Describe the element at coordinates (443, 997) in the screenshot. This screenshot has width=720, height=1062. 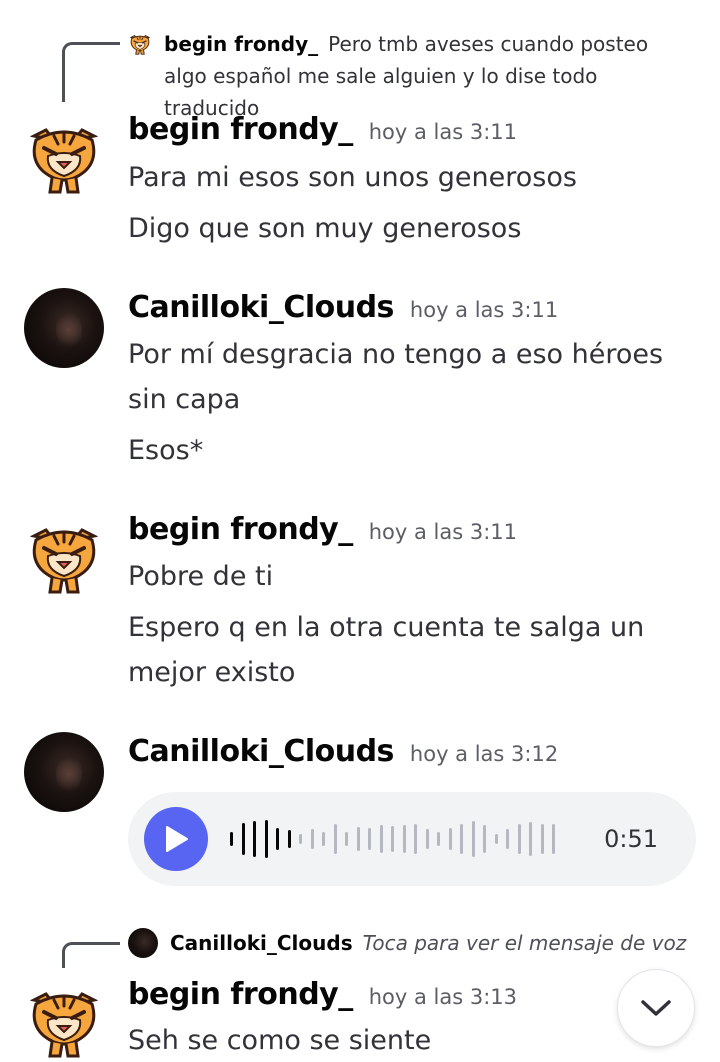
I see `timestamp: hoy a las 3:13` at that location.